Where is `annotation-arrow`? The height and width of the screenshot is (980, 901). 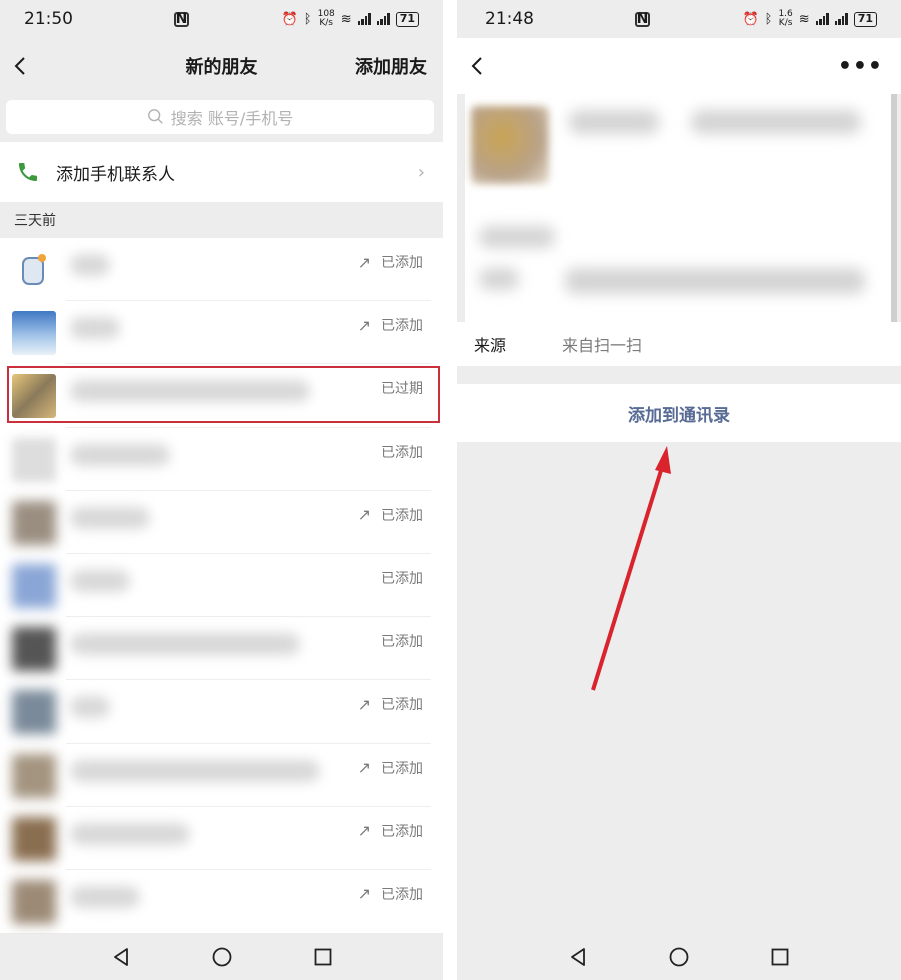
annotation-arrow is located at coordinates (631, 568).